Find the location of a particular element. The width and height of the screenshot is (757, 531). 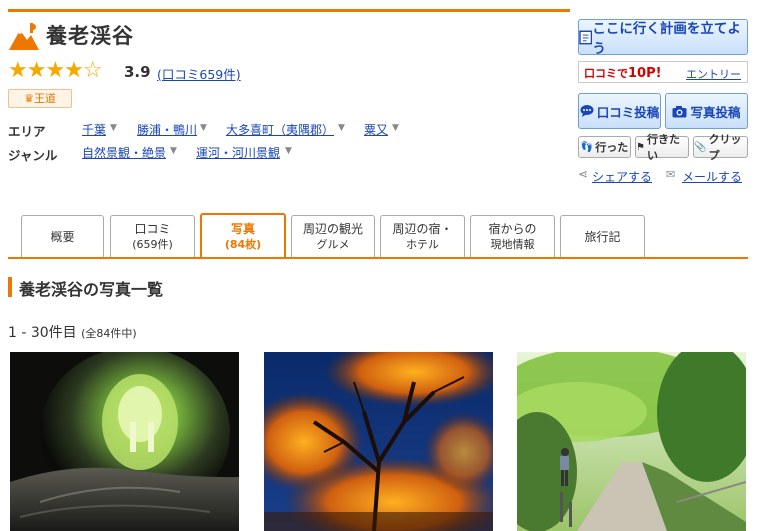

share-link: シェアする is located at coordinates (622, 176).